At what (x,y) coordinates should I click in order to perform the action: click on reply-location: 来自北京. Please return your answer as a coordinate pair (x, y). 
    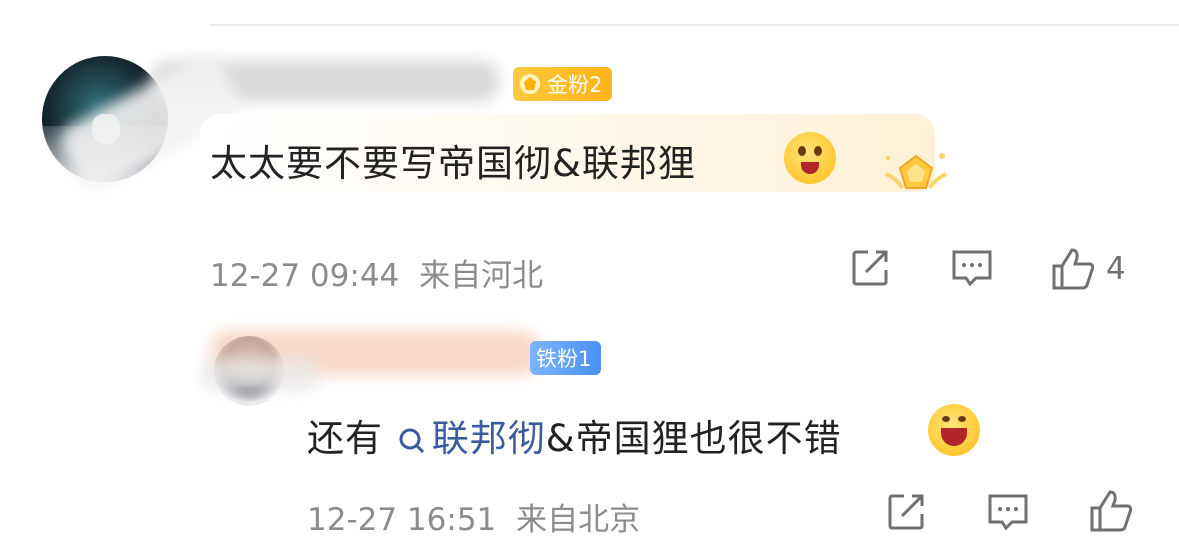
    Looking at the image, I should click on (578, 520).